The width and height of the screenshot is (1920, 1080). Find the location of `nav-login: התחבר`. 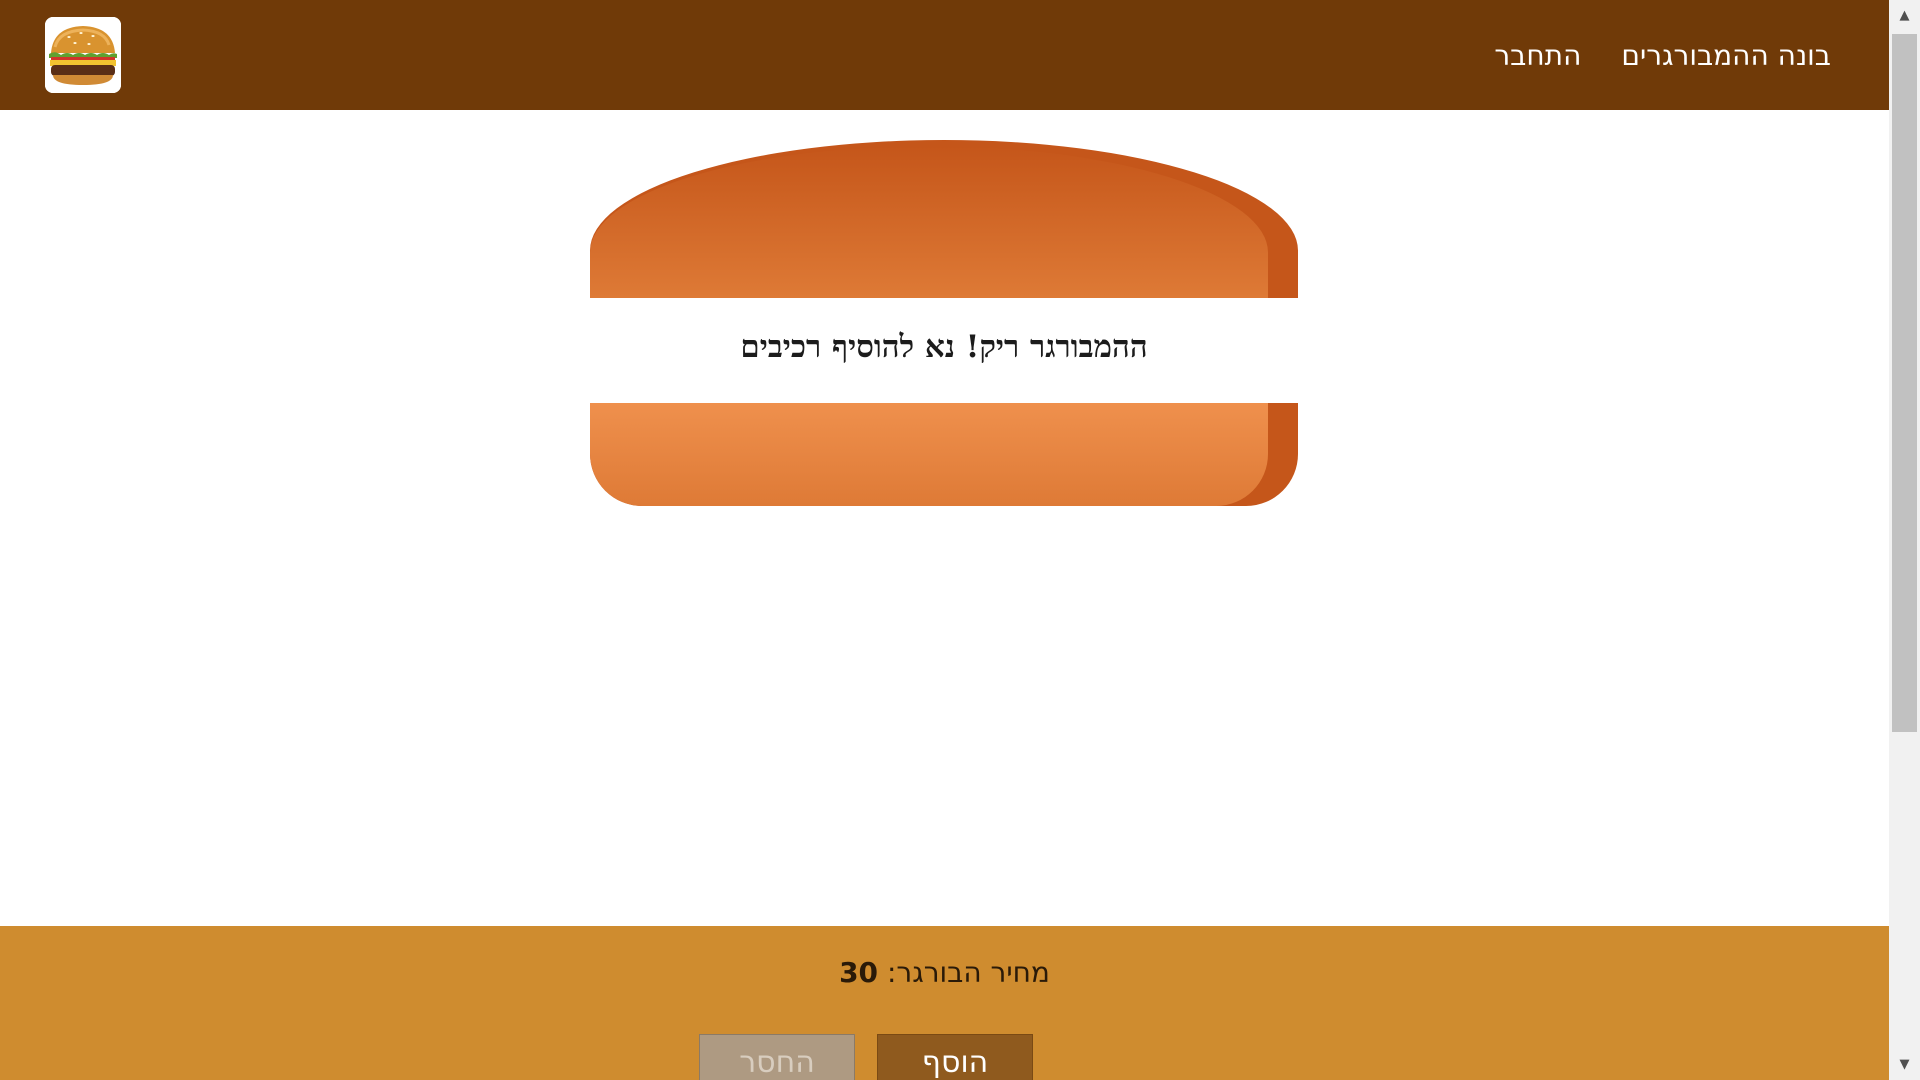

nav-login: התחבר is located at coordinates (1537, 55).